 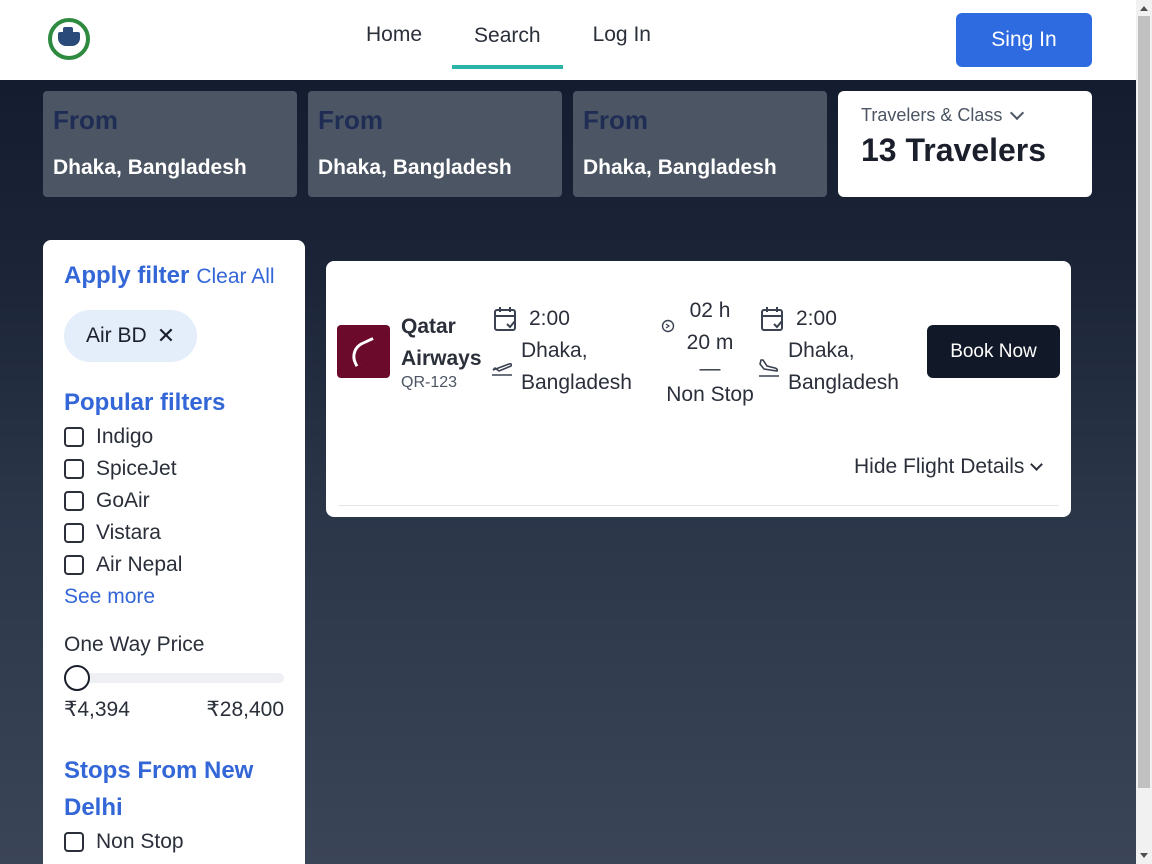 I want to click on main-nav: Home Search Log In, so click(x=508, y=40).